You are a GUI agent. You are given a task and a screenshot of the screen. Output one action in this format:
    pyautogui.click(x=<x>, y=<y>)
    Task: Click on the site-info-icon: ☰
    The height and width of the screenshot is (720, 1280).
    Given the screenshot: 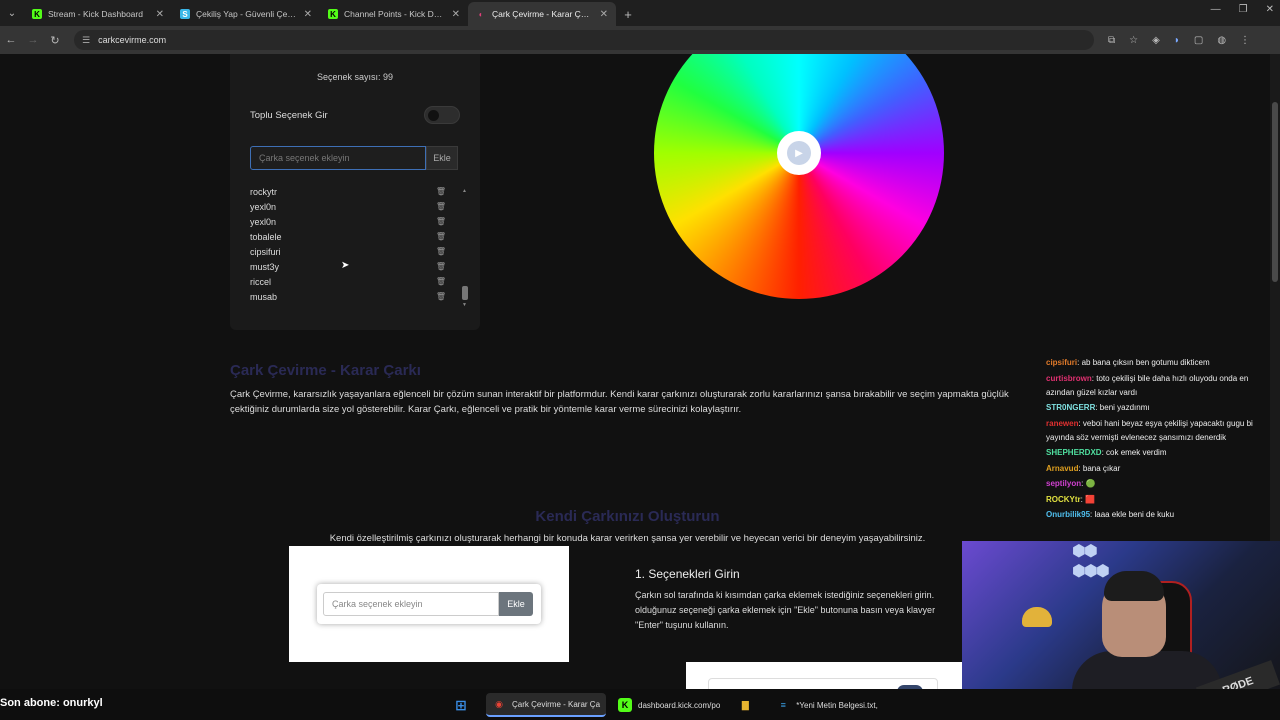 What is the action you would take?
    pyautogui.click(x=86, y=40)
    